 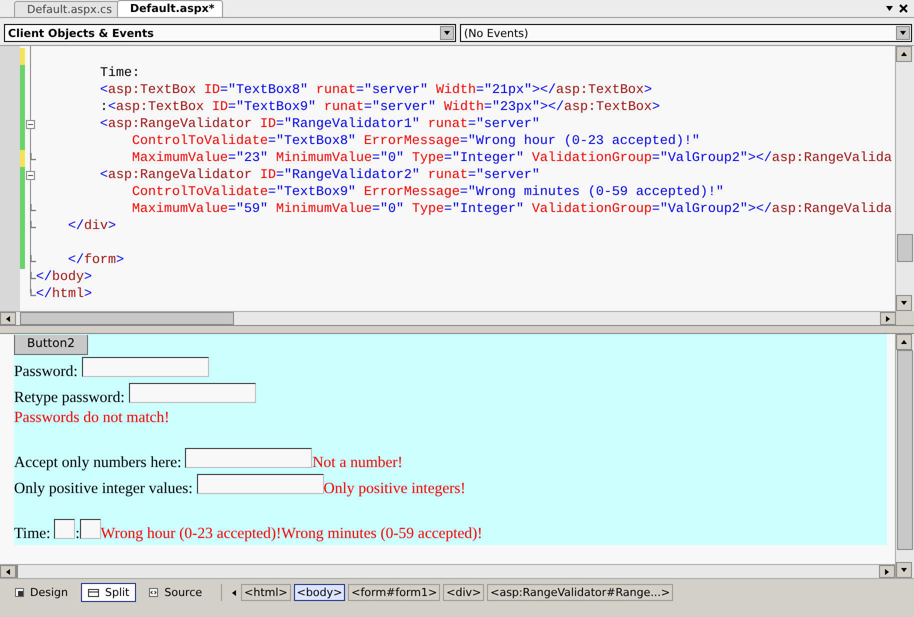 I want to click on error-message: Only positive integers!, so click(x=395, y=489).